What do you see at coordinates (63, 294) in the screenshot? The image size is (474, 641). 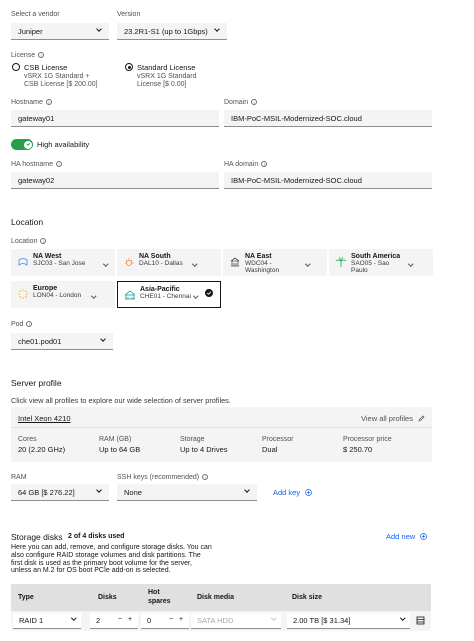 I see `location-tile-europe: Europe LON04 - London` at bounding box center [63, 294].